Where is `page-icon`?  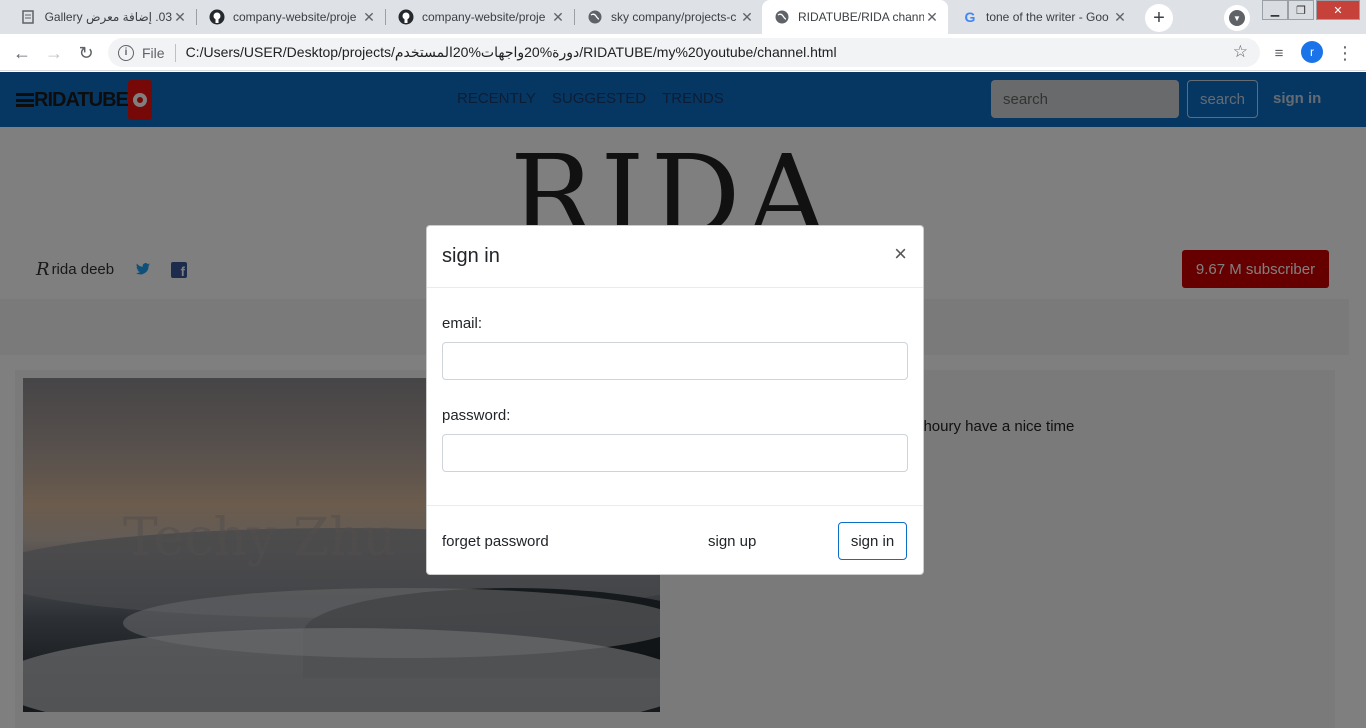
page-icon is located at coordinates (28, 17).